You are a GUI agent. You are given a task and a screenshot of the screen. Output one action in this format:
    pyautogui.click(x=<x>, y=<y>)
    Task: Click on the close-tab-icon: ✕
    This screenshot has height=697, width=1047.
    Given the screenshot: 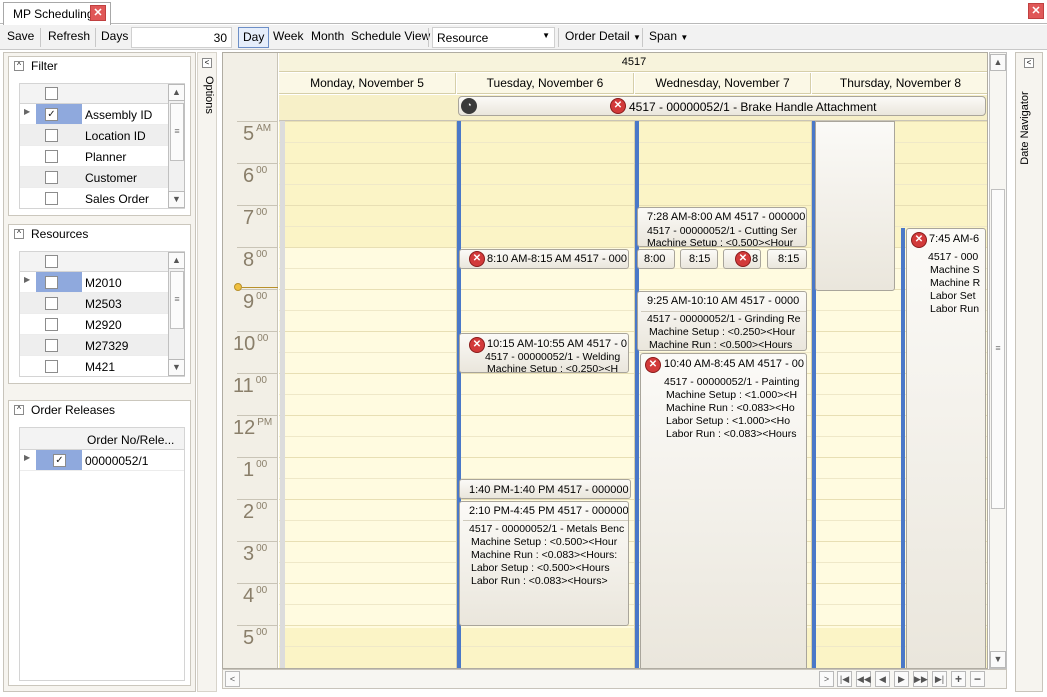 What is the action you would take?
    pyautogui.click(x=98, y=13)
    